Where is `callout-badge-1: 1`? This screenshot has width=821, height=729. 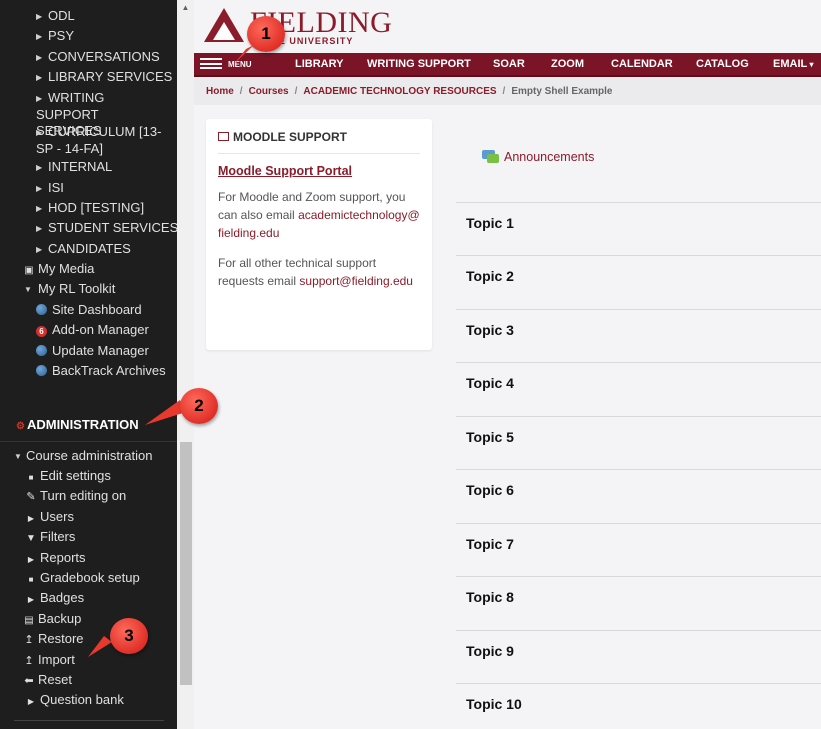 callout-badge-1: 1 is located at coordinates (266, 34).